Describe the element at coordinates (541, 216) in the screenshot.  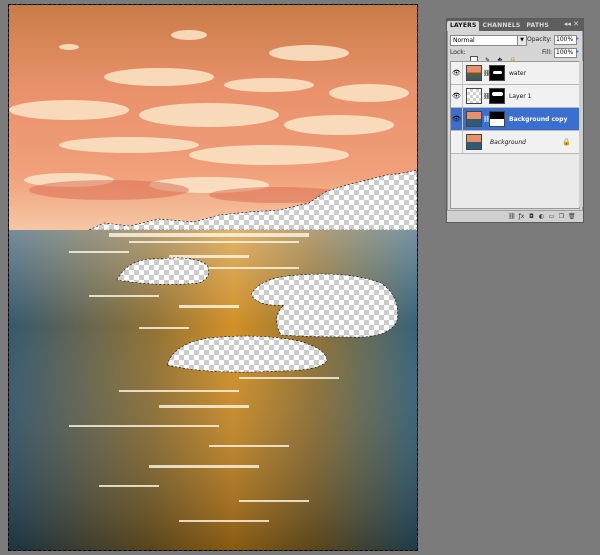
I see `adjustment-icon: ◐` at that location.